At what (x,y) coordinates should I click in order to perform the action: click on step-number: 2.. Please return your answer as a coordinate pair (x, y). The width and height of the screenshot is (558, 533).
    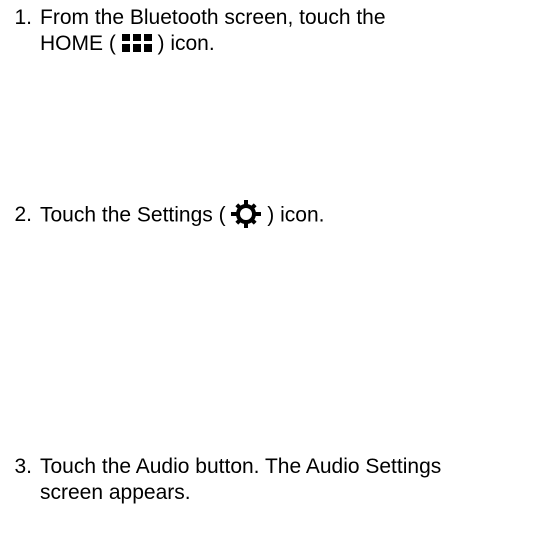
    Looking at the image, I should click on (23, 214).